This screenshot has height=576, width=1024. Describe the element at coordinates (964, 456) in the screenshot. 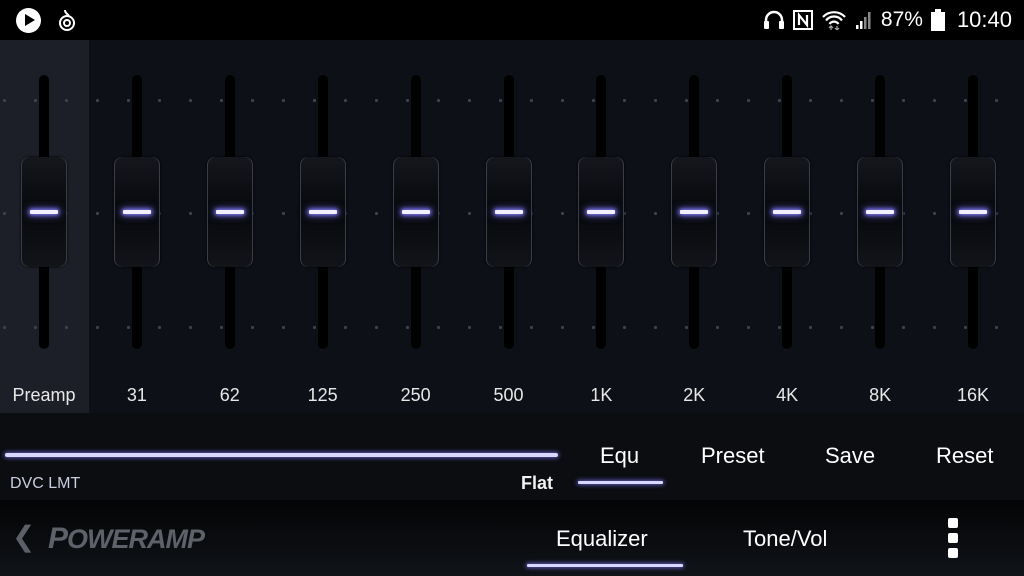

I see `reset-button: Reset` at that location.